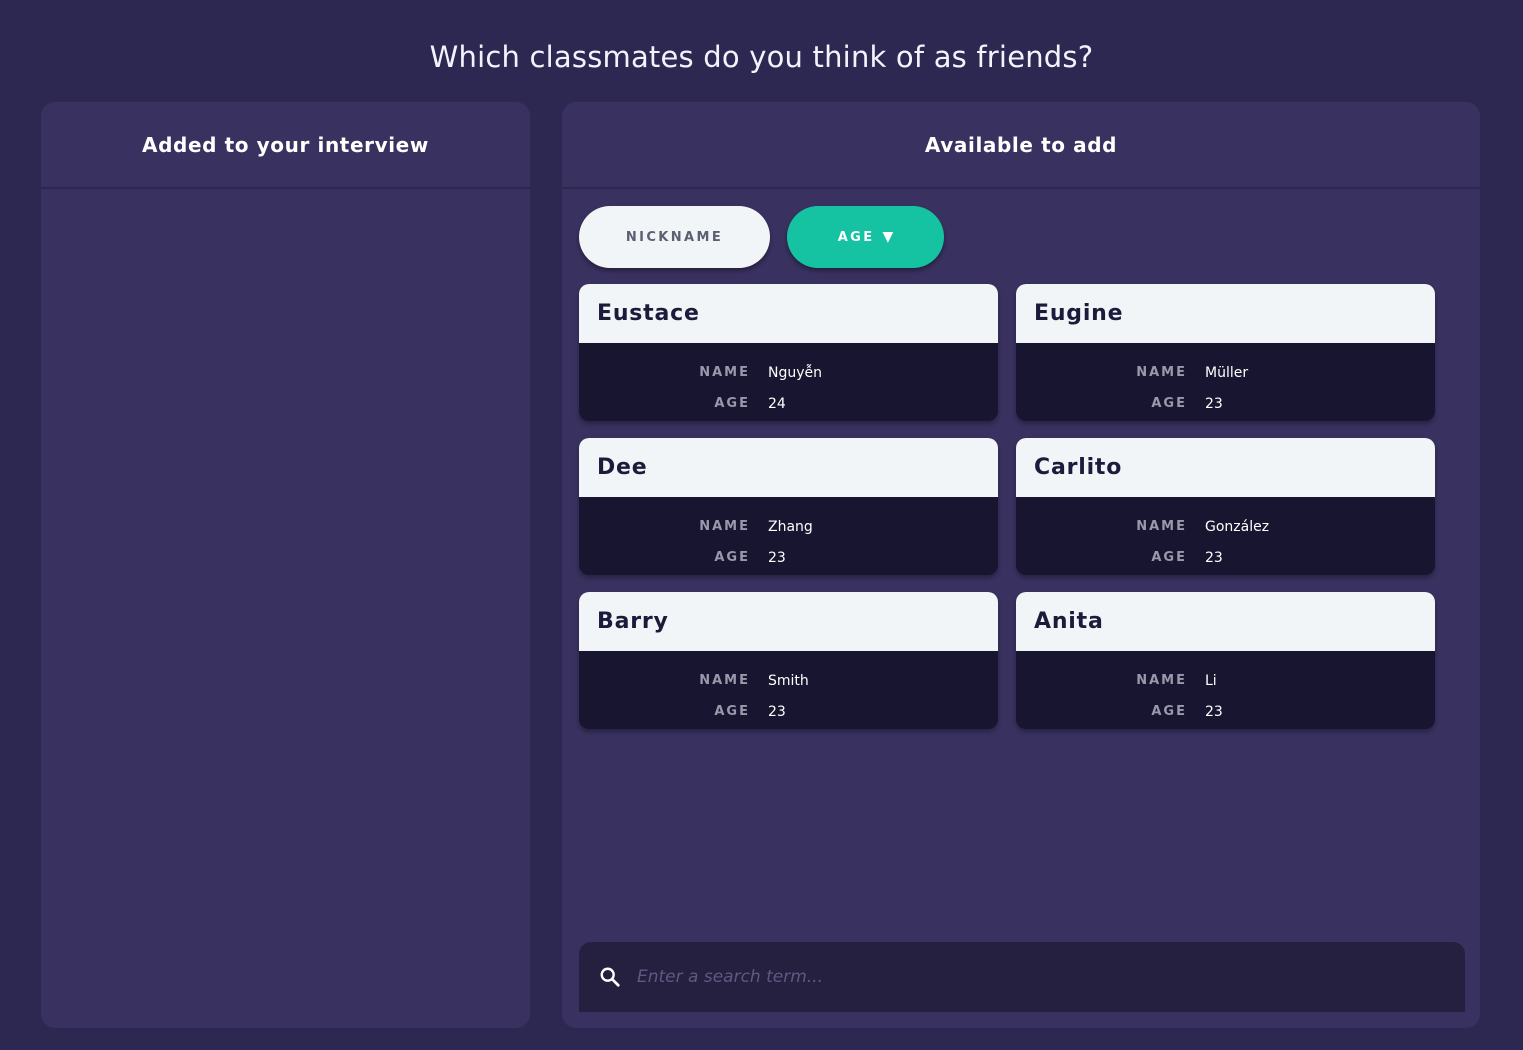 This screenshot has width=1523, height=1050. I want to click on name-row: NAME Müller, so click(1225, 372).